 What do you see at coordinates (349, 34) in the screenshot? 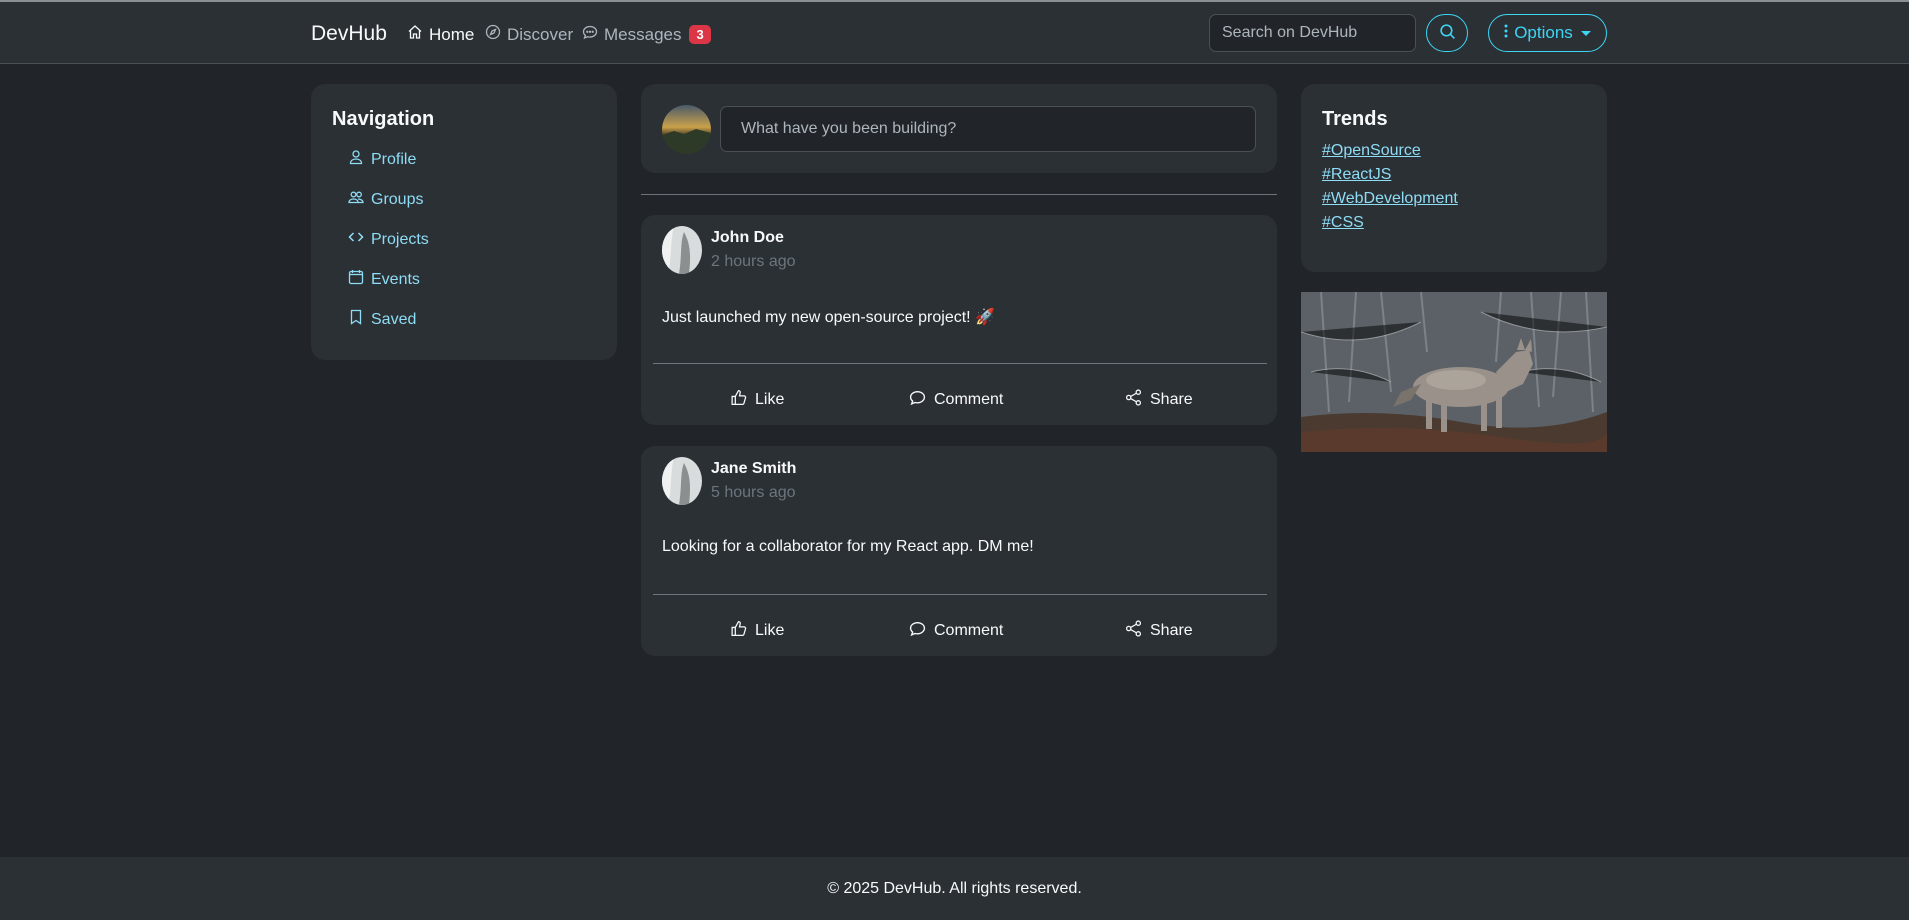
I see `brand-logo: DevHub` at bounding box center [349, 34].